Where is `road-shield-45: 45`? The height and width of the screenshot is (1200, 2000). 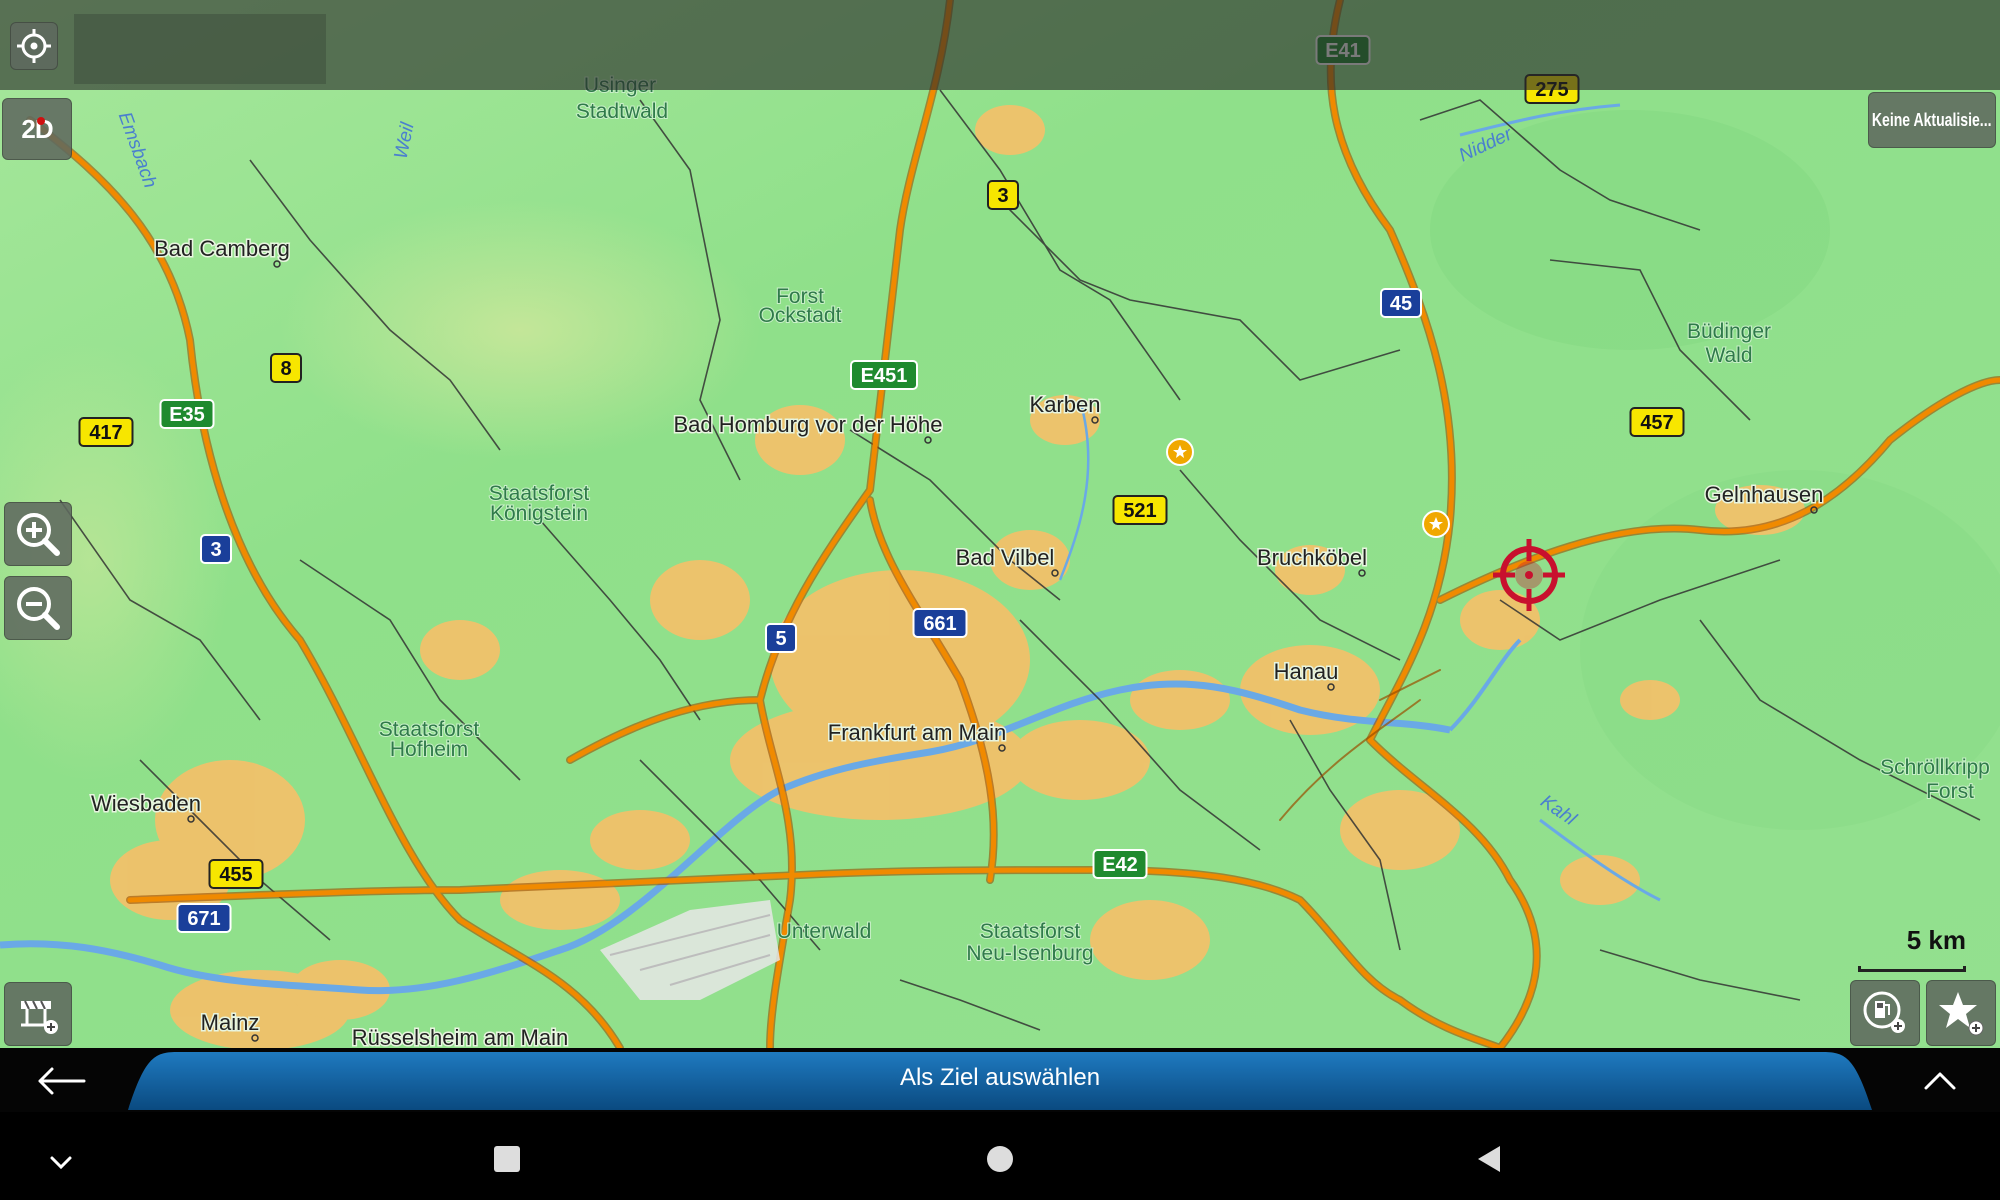
road-shield-45: 45 is located at coordinates (1401, 303).